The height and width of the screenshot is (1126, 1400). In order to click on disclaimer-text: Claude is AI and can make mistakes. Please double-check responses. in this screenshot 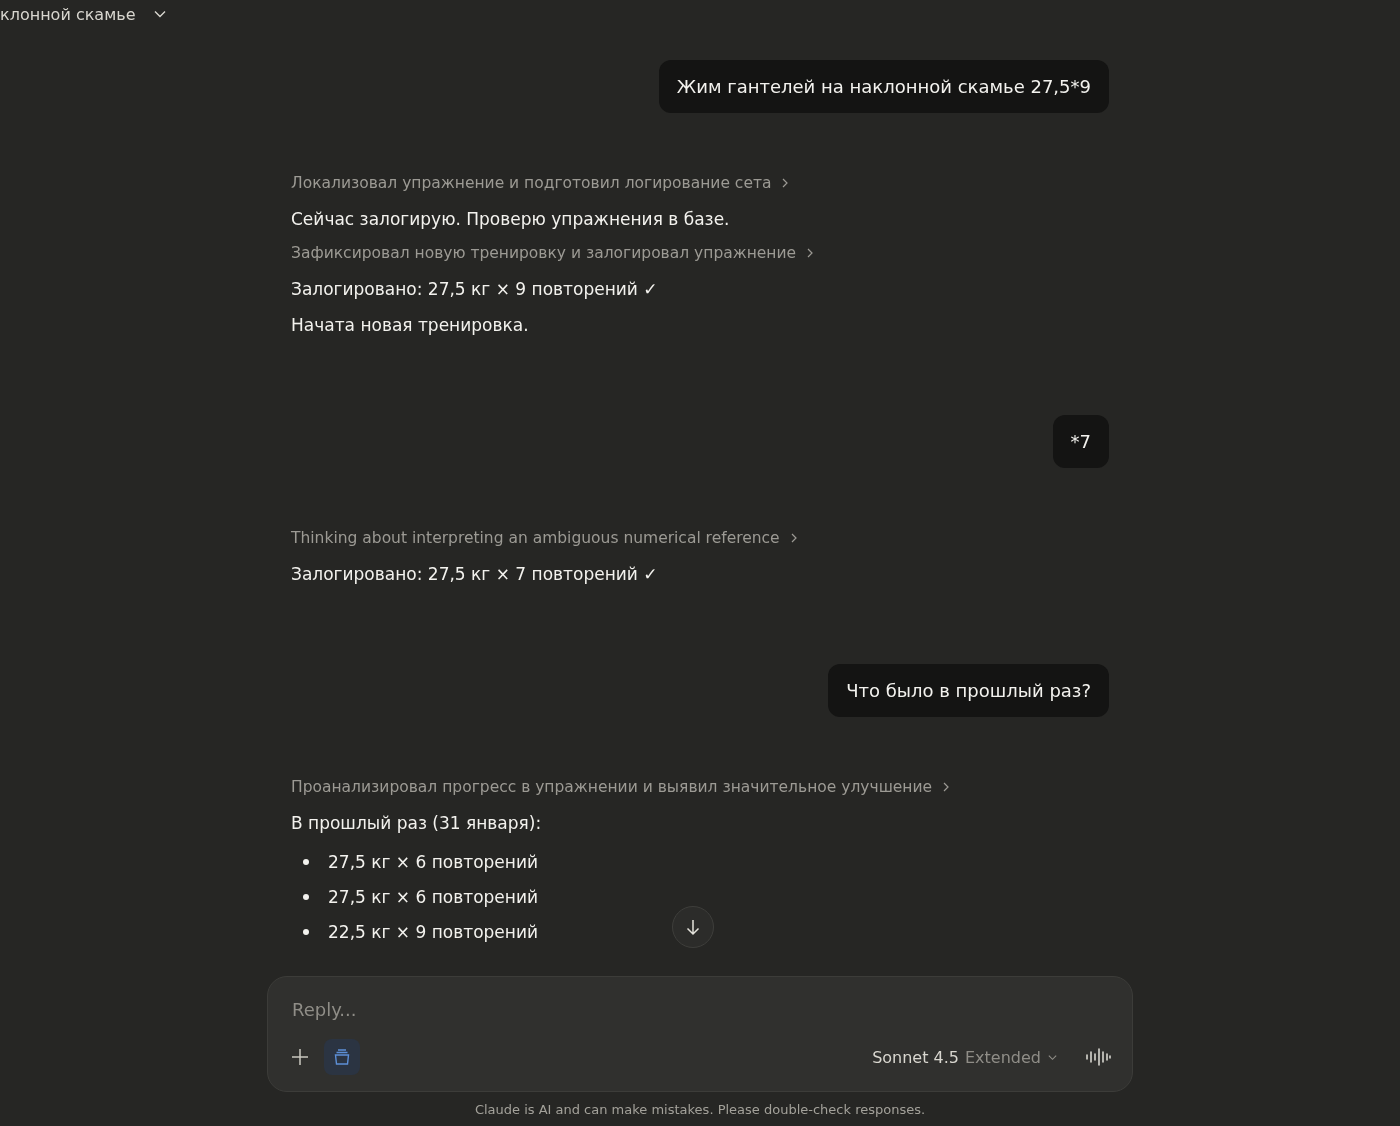, I will do `click(700, 1109)`.